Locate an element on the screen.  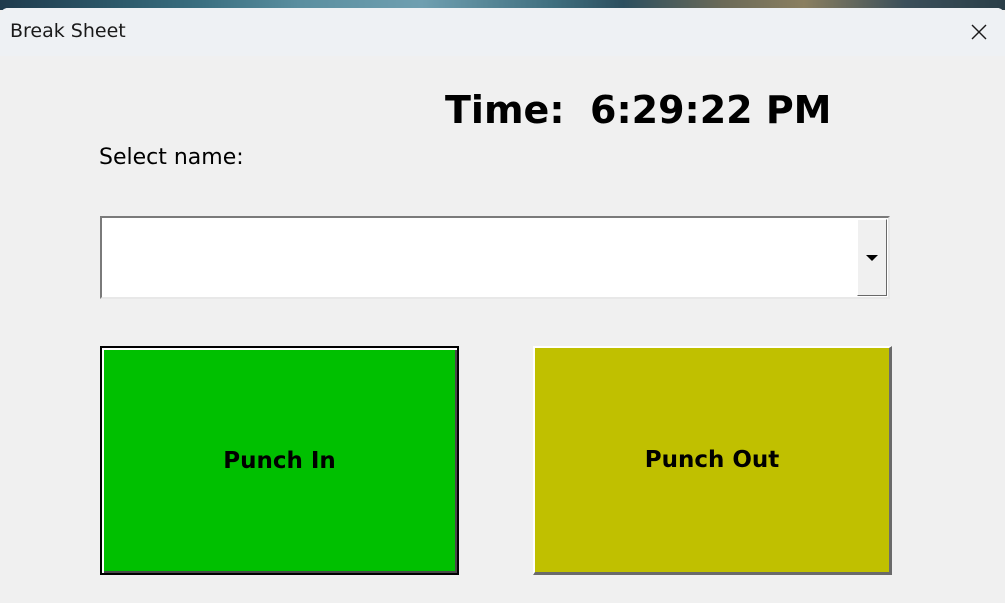
chevron-down-icon is located at coordinates (872, 257).